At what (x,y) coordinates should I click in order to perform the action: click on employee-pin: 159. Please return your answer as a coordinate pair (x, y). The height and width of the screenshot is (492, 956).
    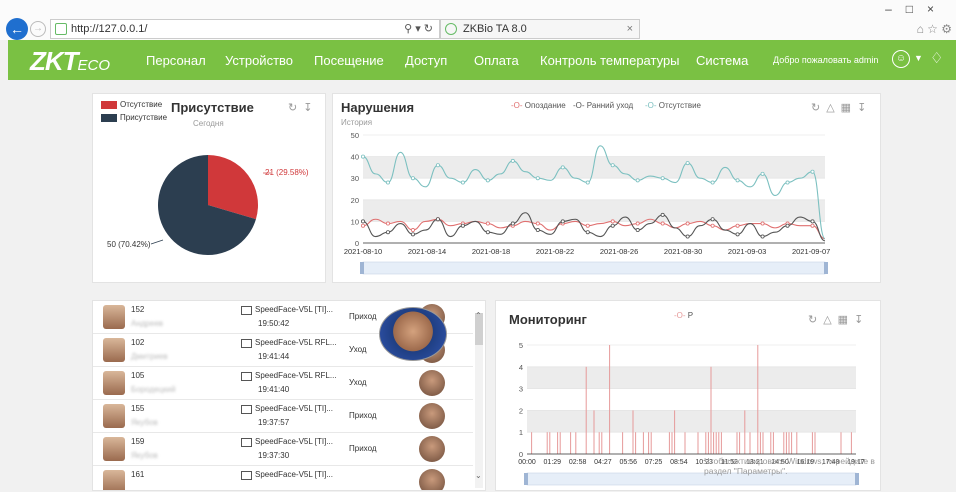
    Looking at the image, I should click on (138, 441).